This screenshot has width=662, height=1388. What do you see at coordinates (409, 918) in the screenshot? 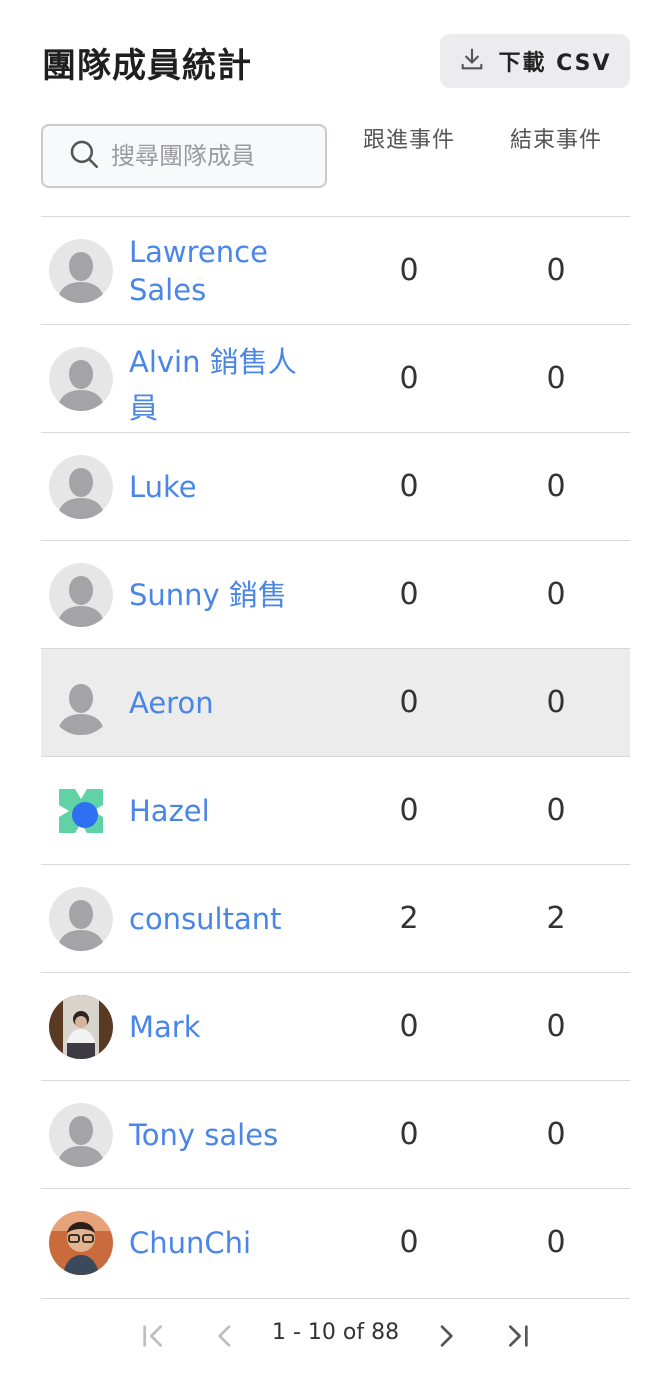
I see `follow-up-count: 2` at bounding box center [409, 918].